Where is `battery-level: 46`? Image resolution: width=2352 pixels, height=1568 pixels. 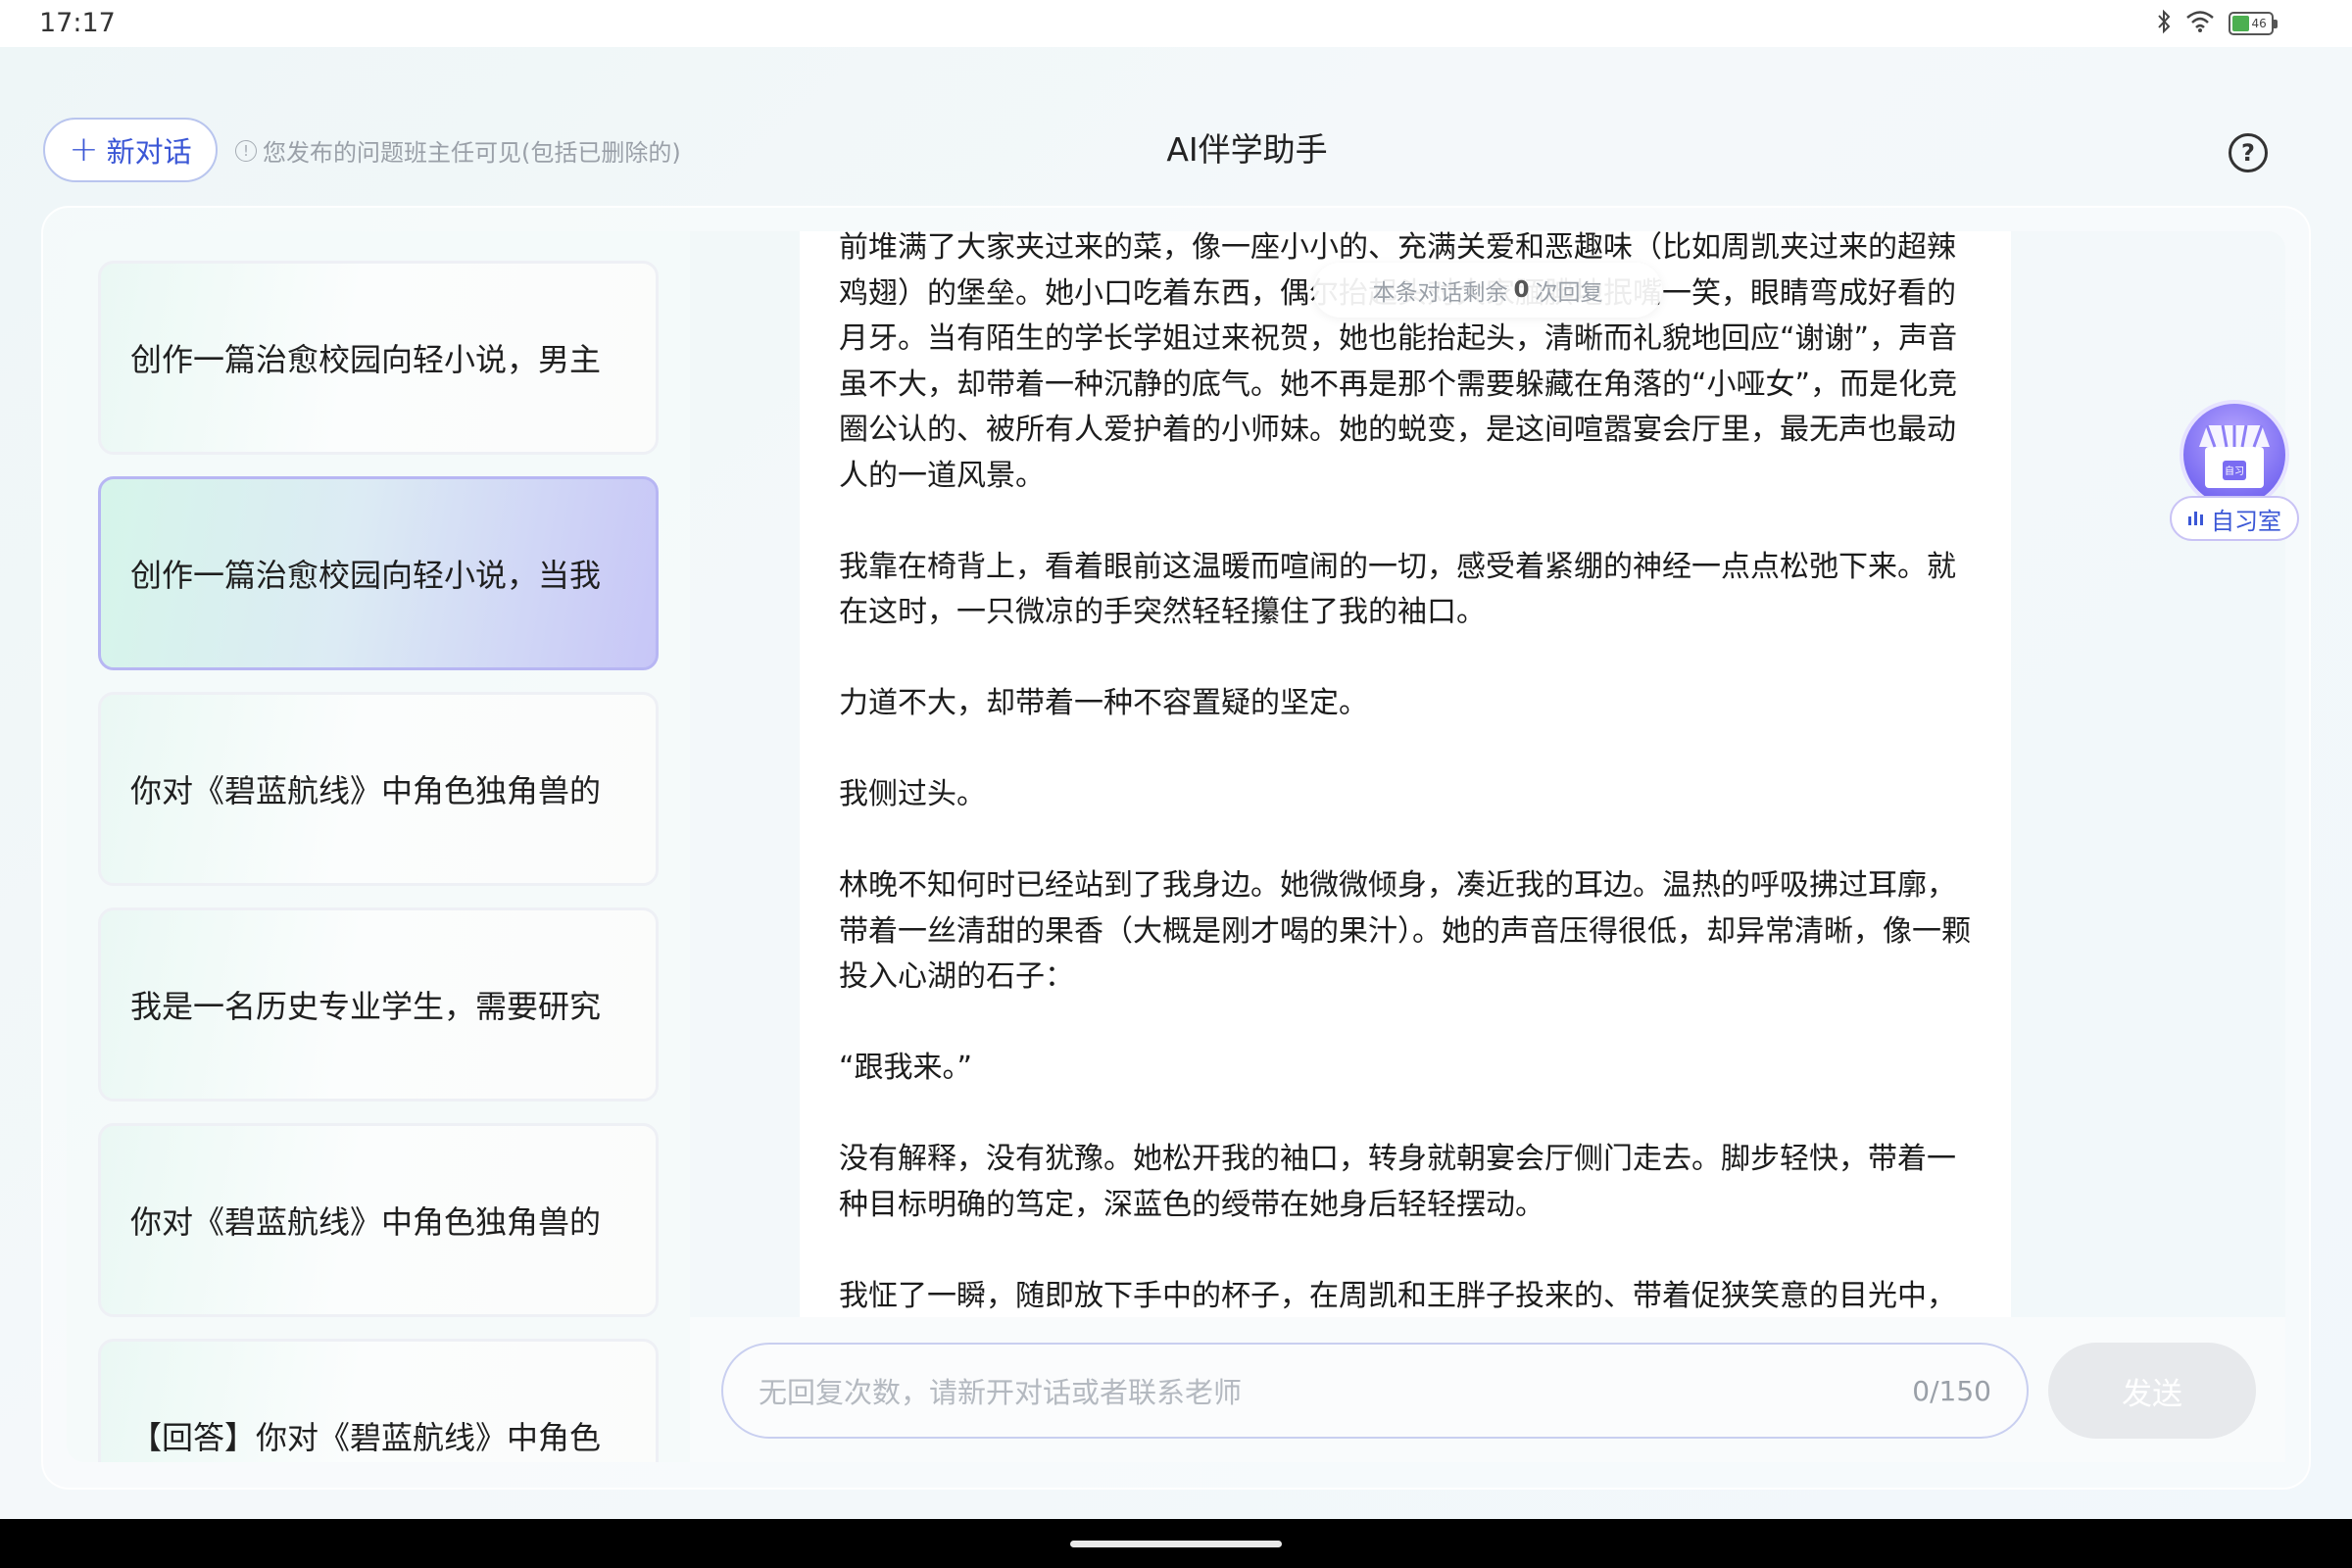 battery-level: 46 is located at coordinates (2259, 23).